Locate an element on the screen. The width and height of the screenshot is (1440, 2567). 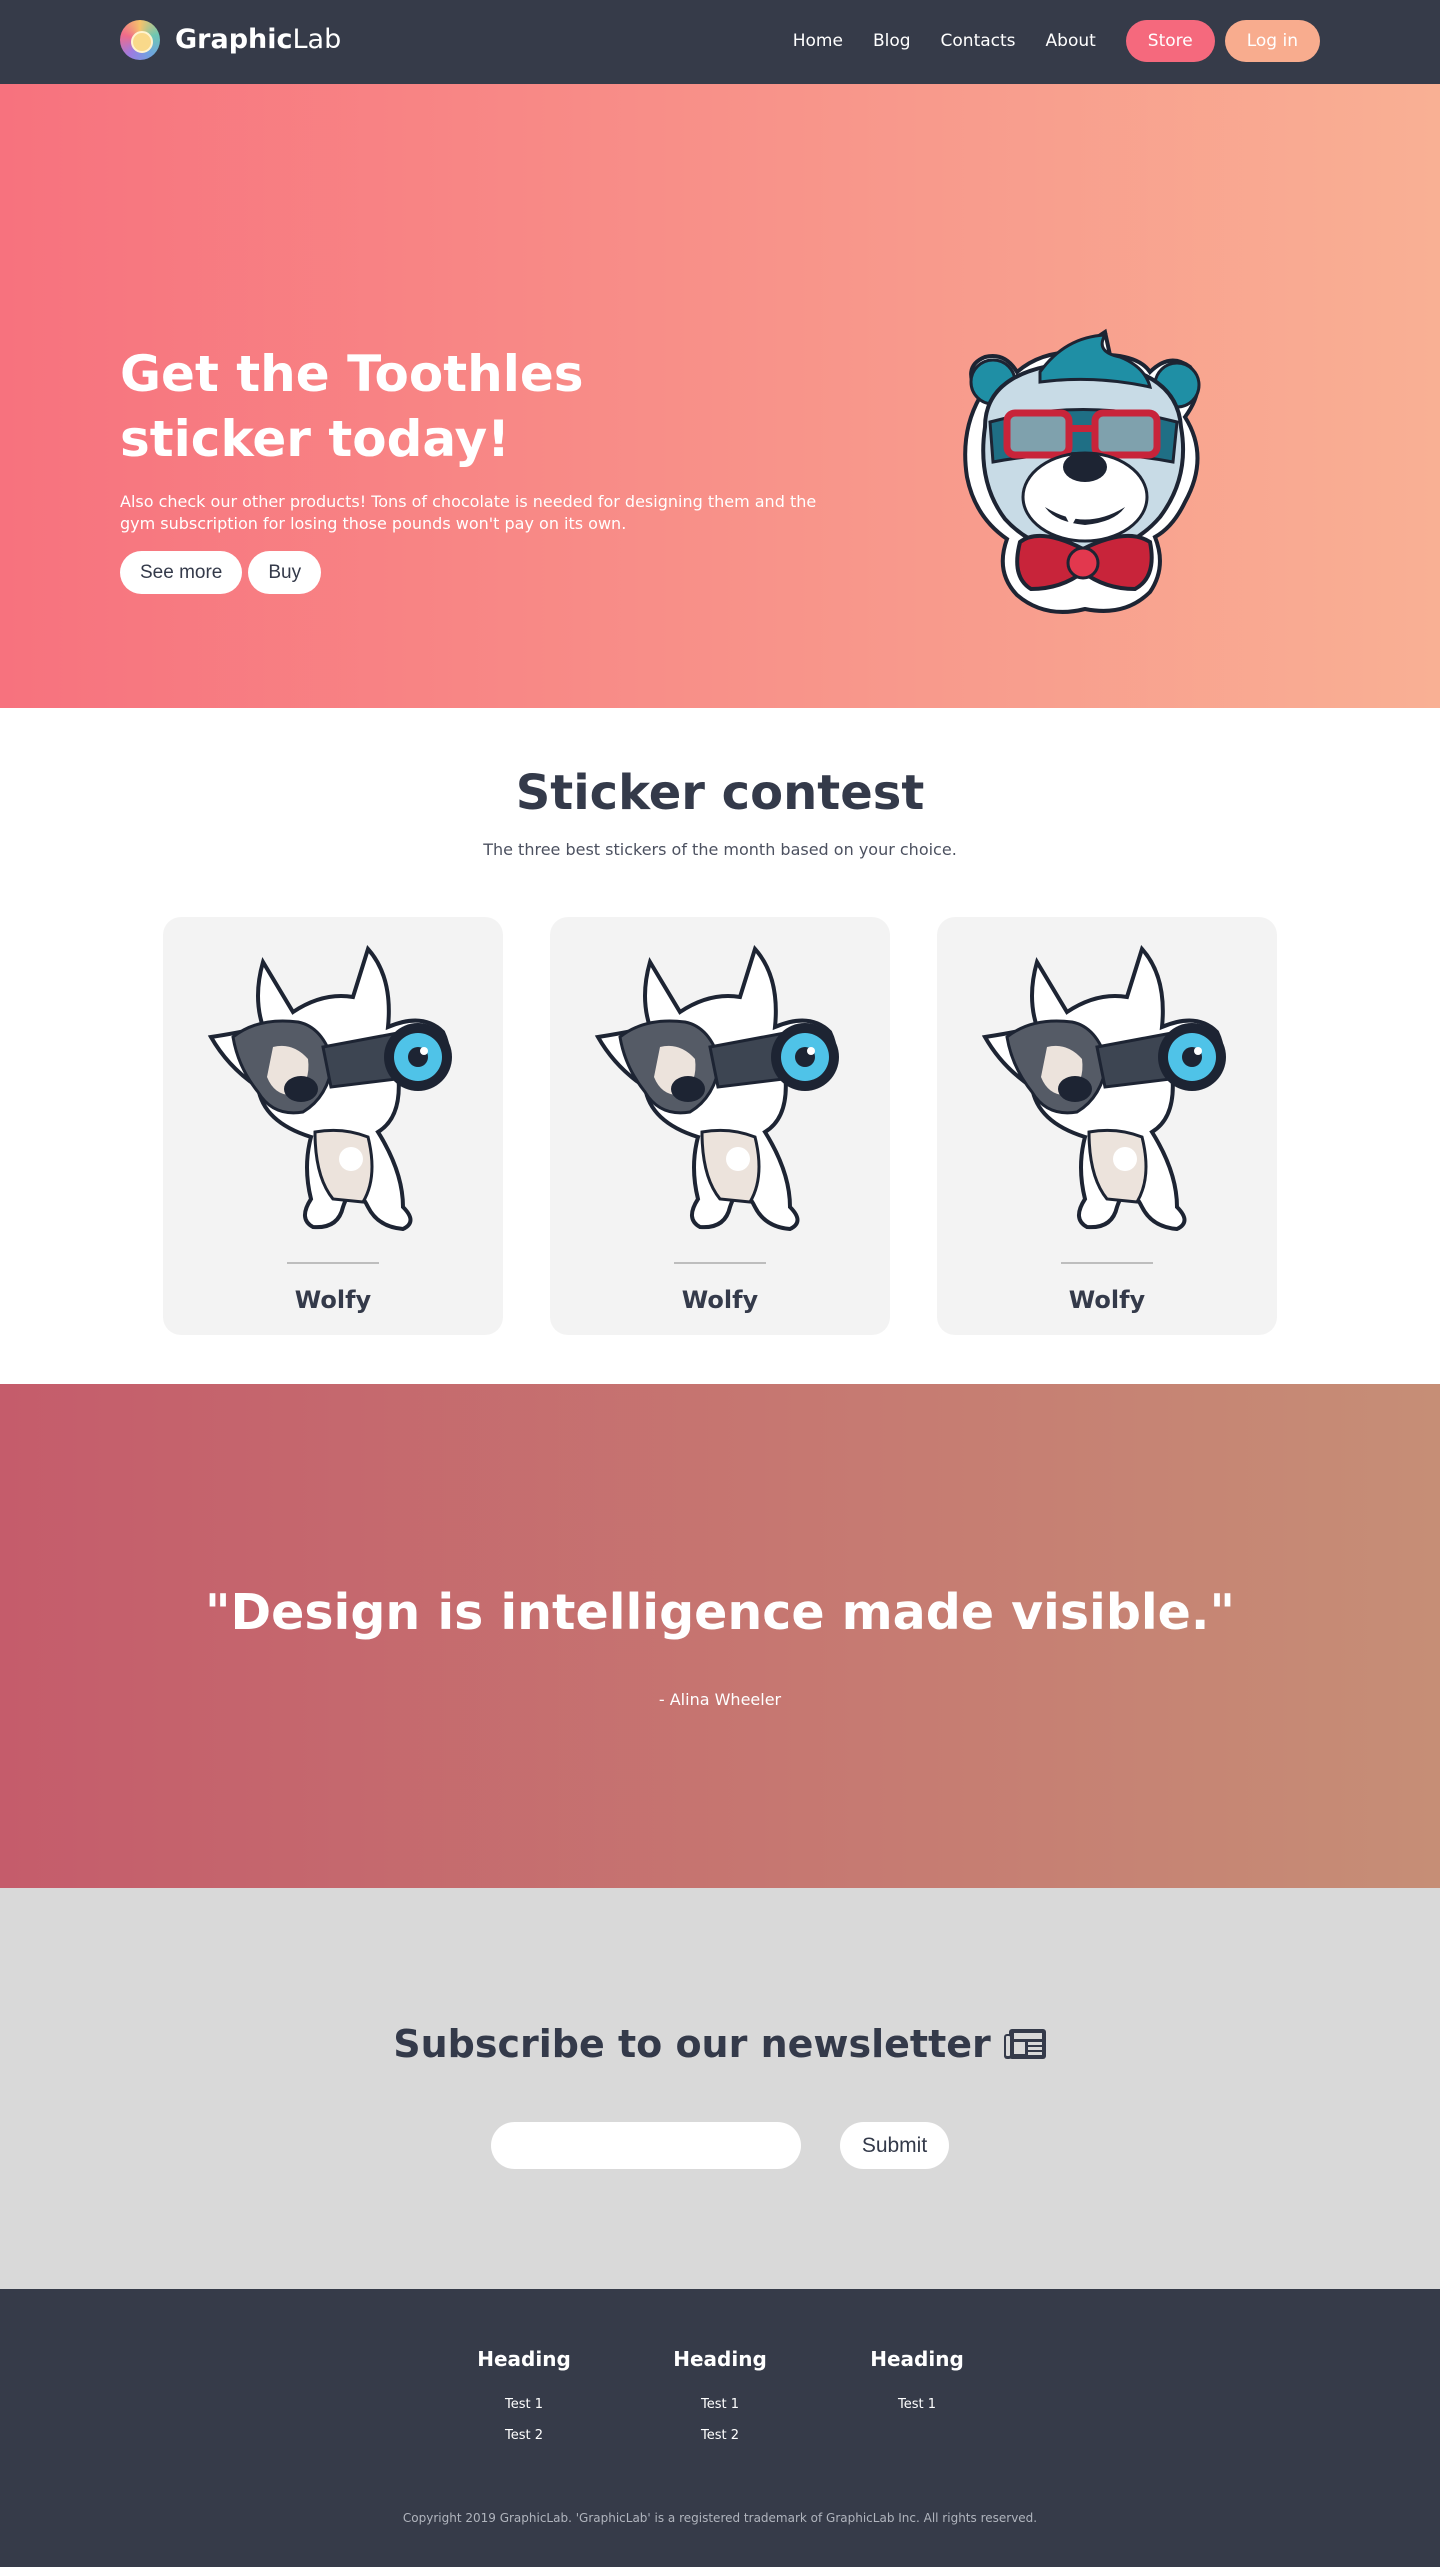
store-button: Store is located at coordinates (1170, 41).